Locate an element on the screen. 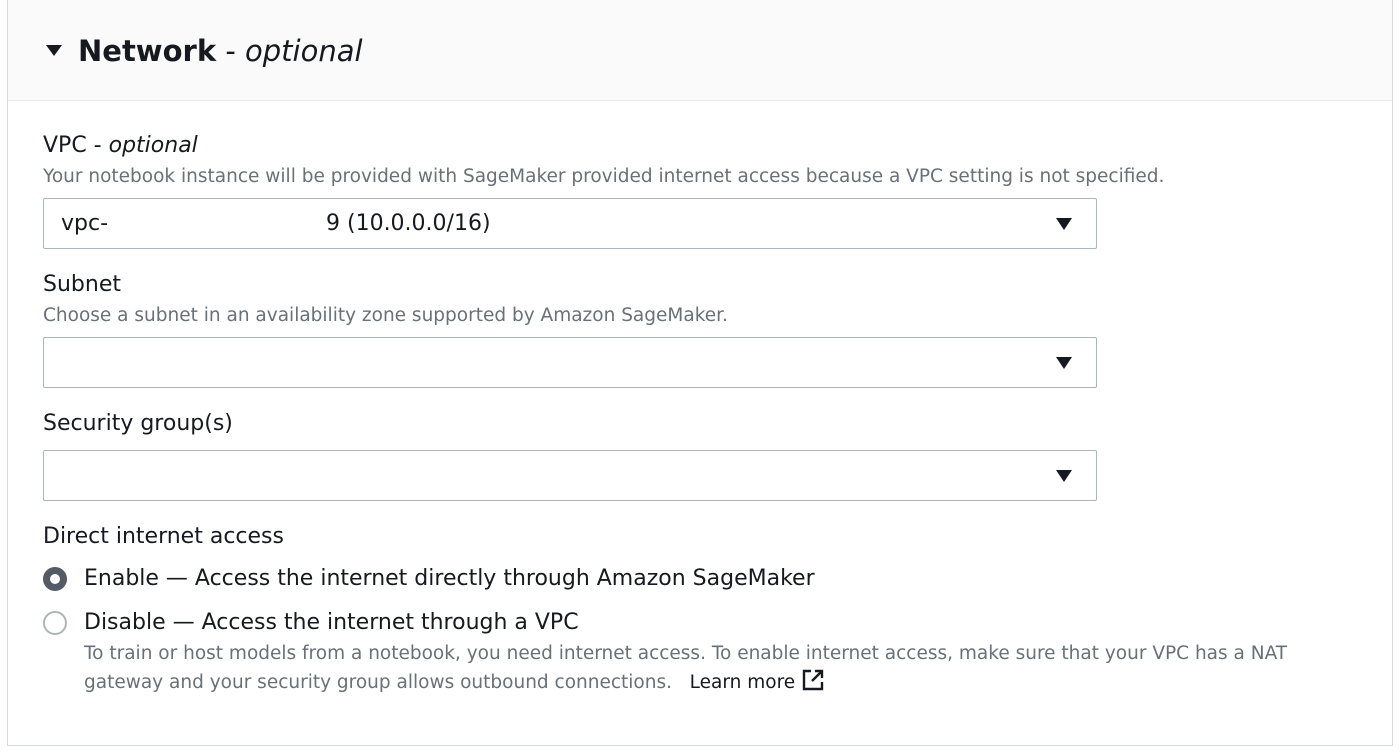 This screenshot has height=753, width=1400. security-groups-select is located at coordinates (570, 475).